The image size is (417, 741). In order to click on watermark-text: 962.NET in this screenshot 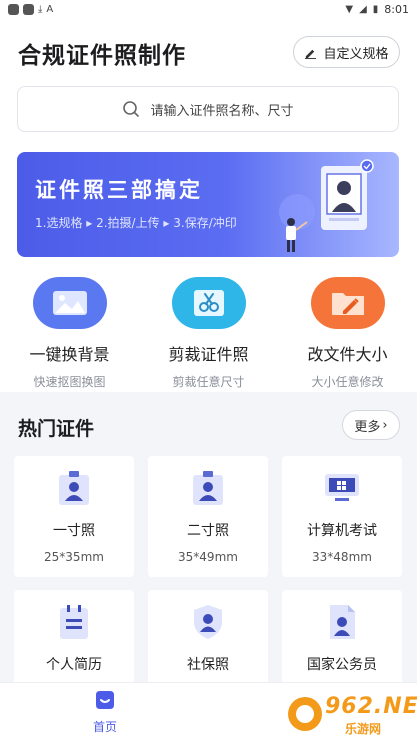, I will do `click(371, 706)`.